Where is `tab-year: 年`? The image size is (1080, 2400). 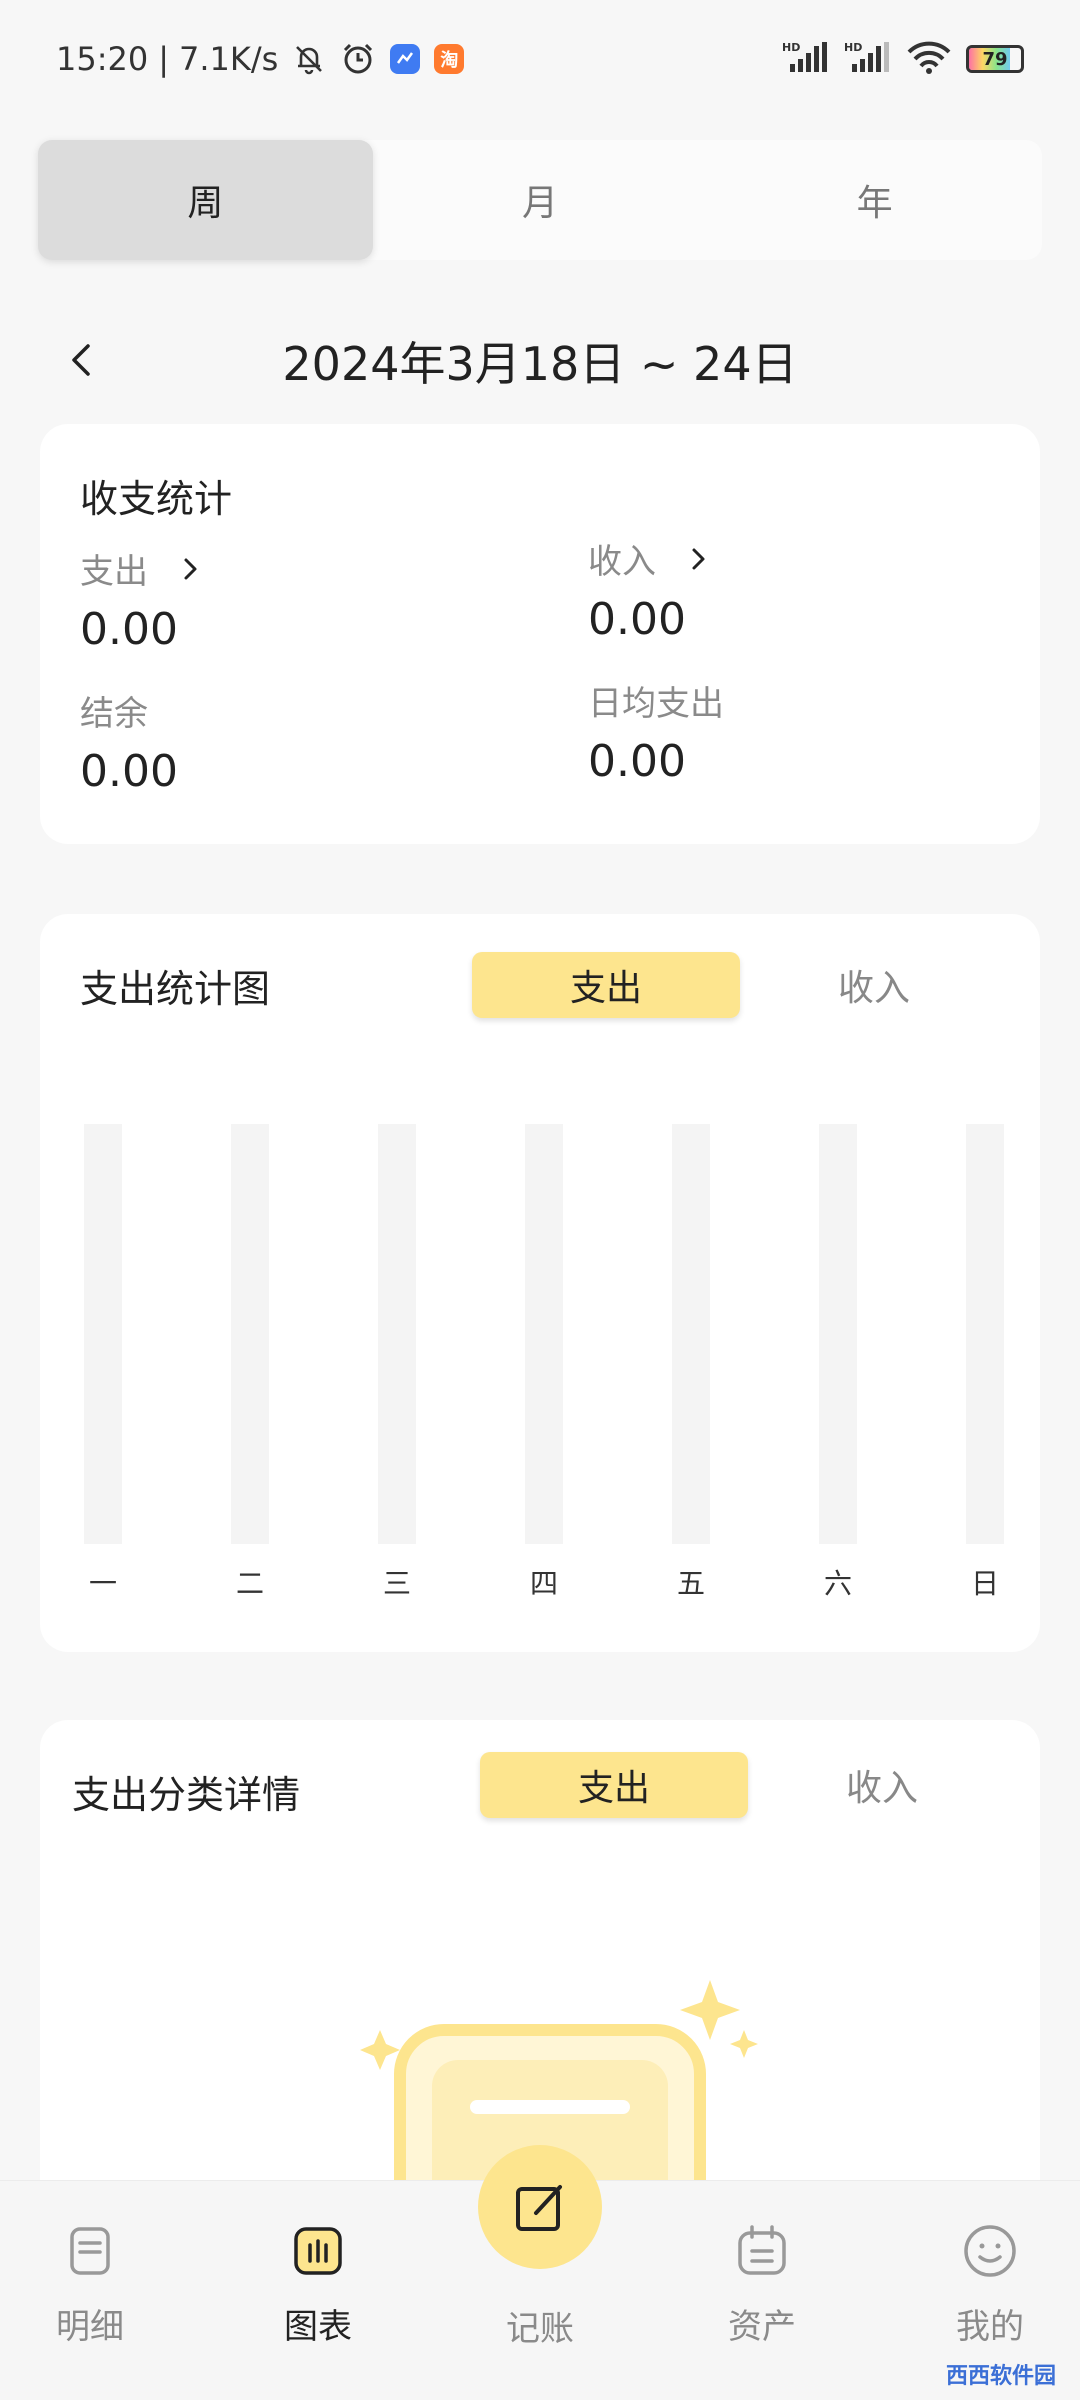 tab-year: 年 is located at coordinates (874, 200).